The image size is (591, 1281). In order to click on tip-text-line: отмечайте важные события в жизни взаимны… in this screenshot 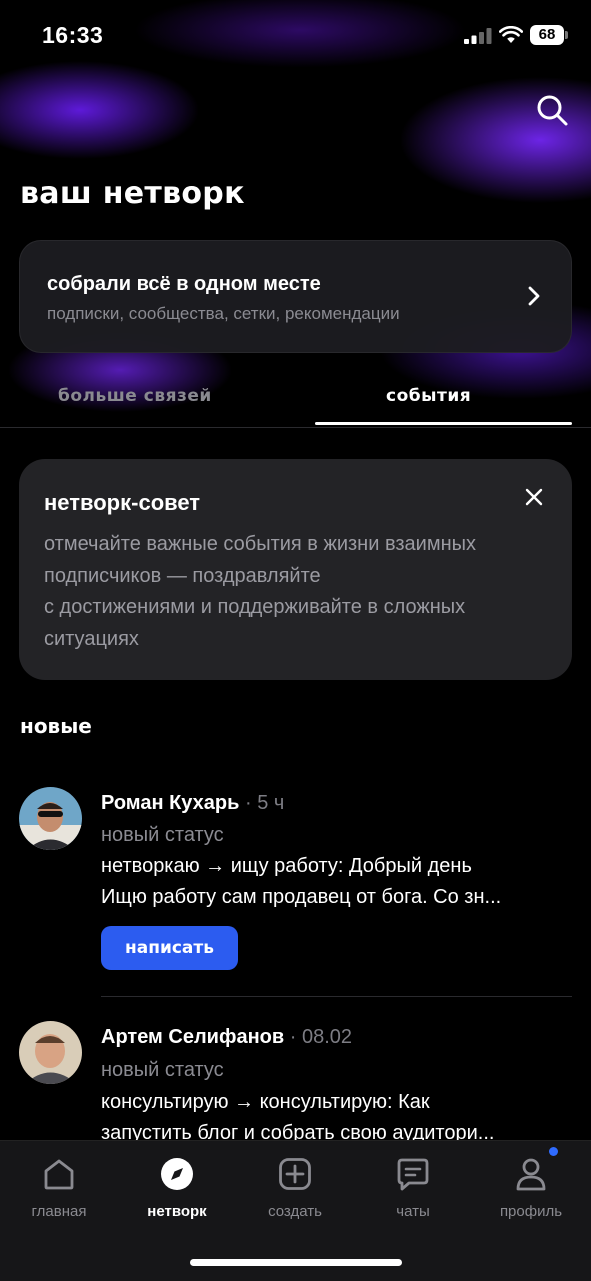, I will do `click(260, 544)`.